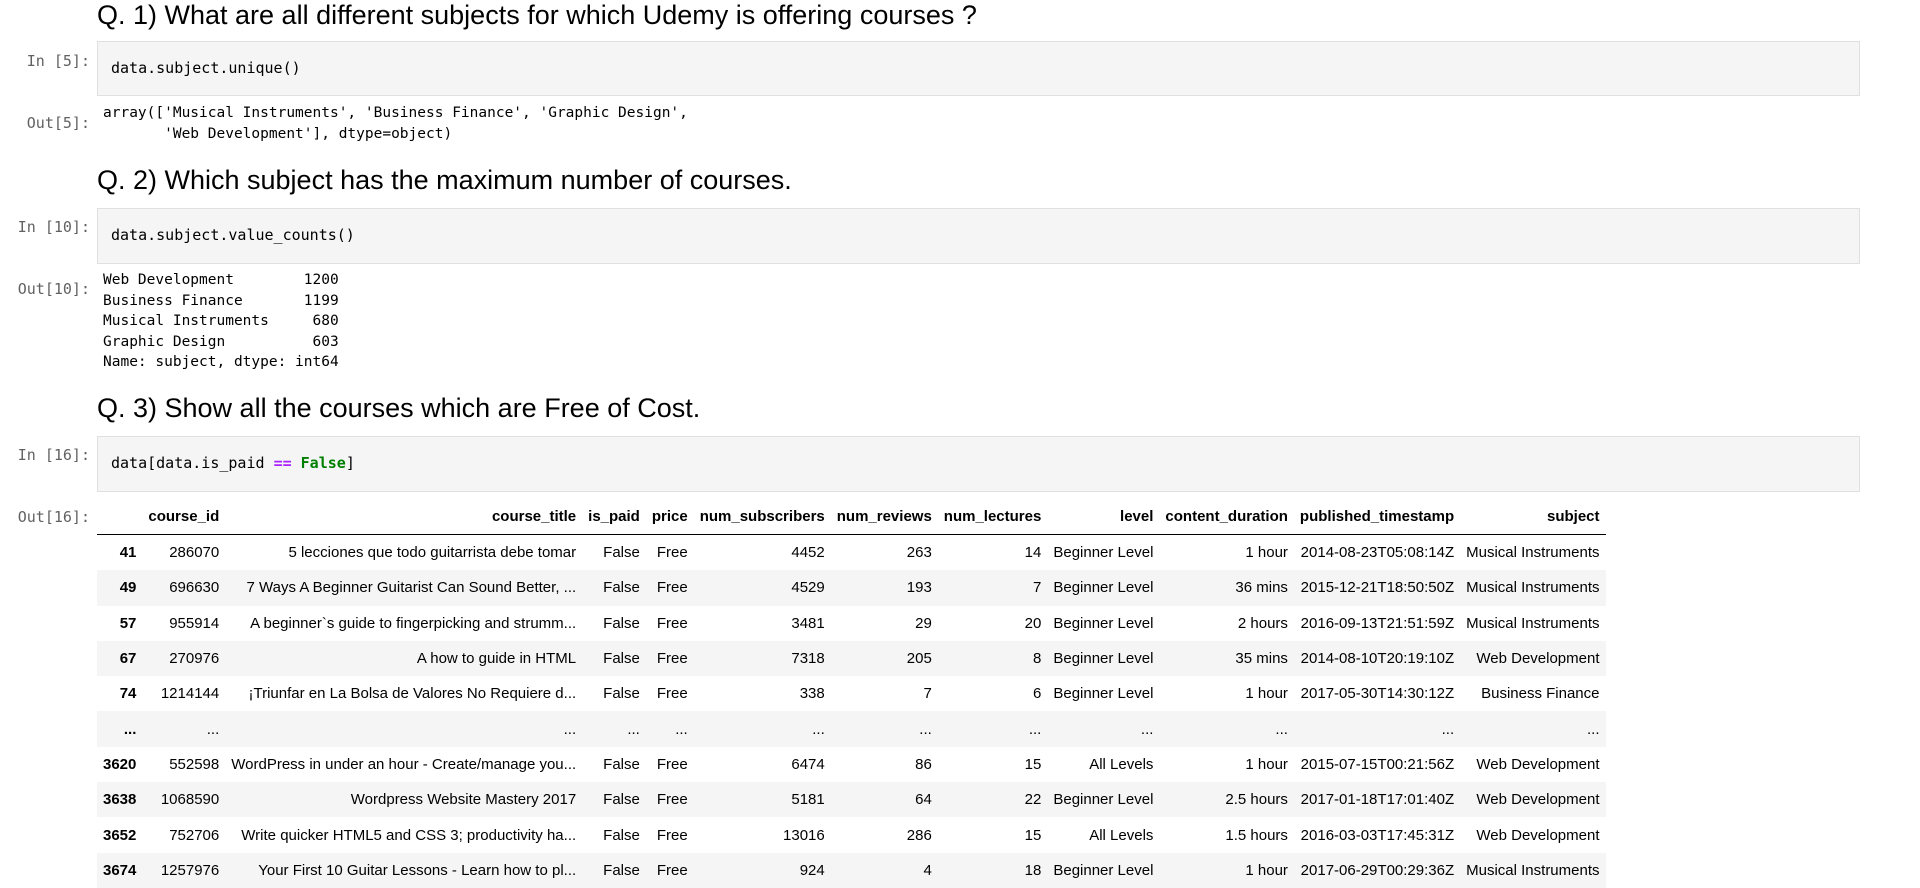 The width and height of the screenshot is (1920, 888). Describe the element at coordinates (404, 517) in the screenshot. I see `column-header-course-title: course_title` at that location.